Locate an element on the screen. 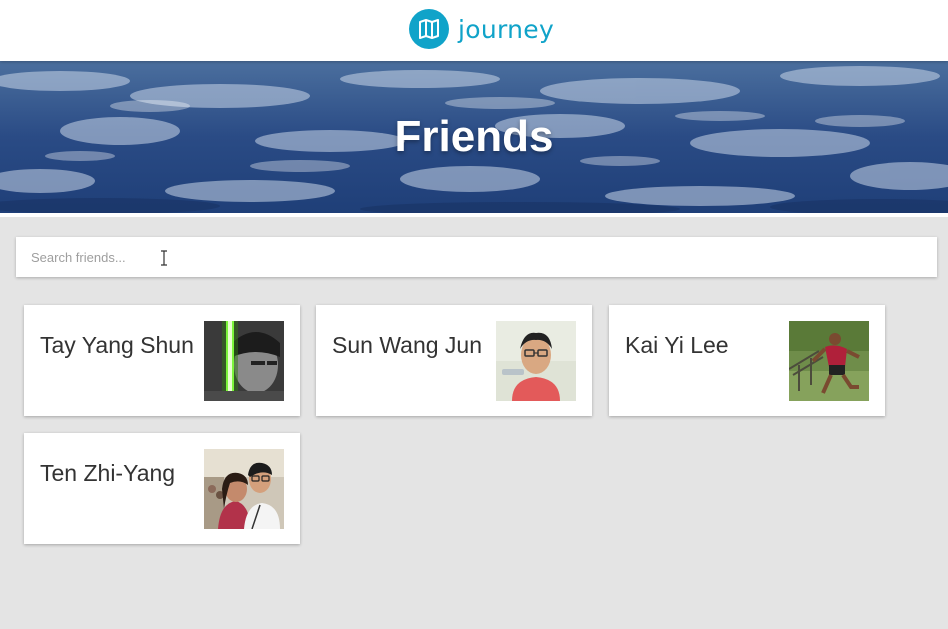  text-cursor-icon is located at coordinates (164, 258).